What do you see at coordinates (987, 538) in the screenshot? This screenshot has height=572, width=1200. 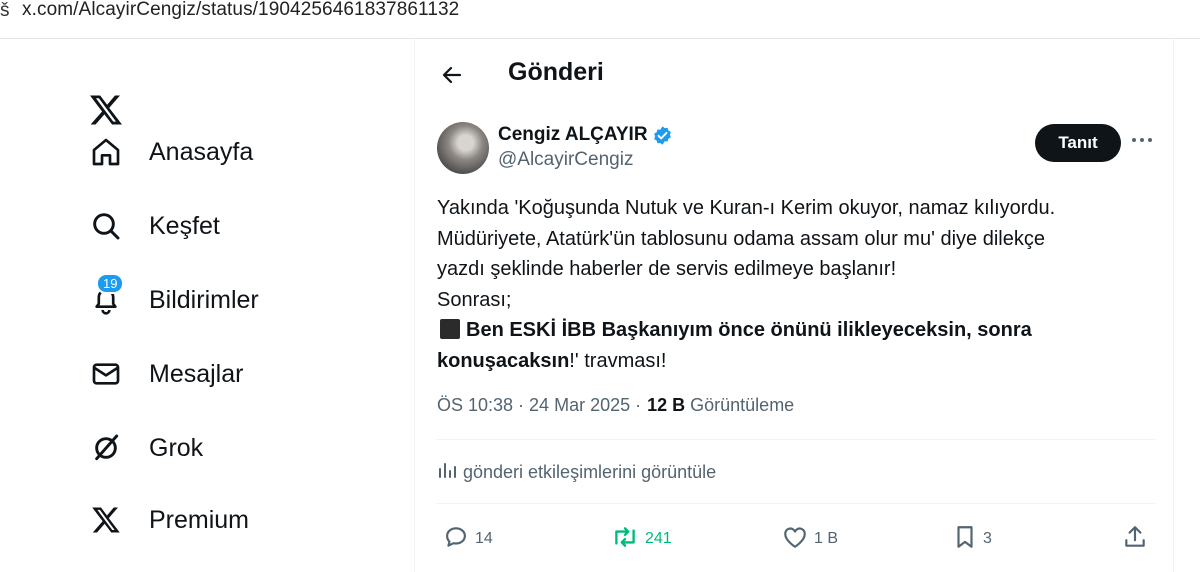 I see `bookmark-count: 3` at bounding box center [987, 538].